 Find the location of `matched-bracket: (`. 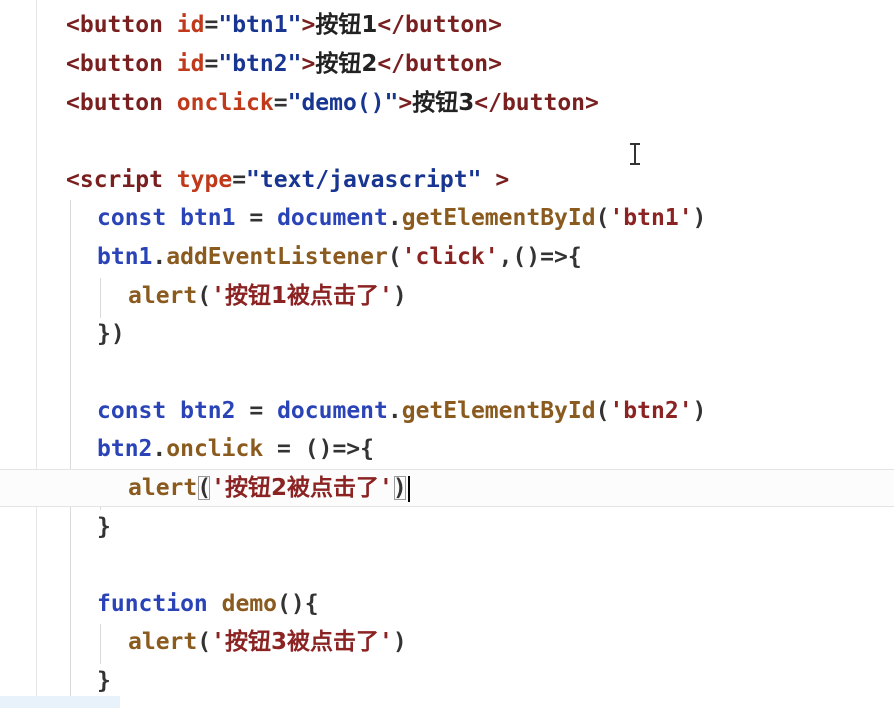

matched-bracket: ( is located at coordinates (204, 488).